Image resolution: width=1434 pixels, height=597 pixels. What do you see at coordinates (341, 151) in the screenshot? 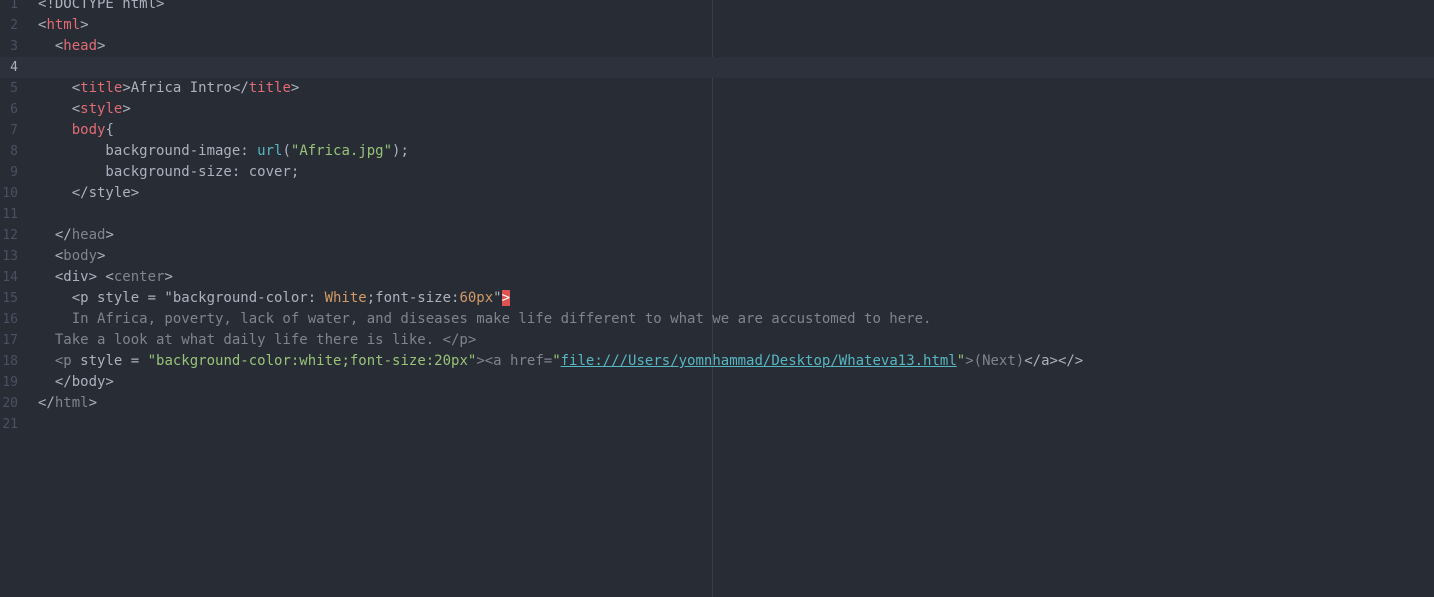
I see `code-token: "Africa.jpg"` at bounding box center [341, 151].